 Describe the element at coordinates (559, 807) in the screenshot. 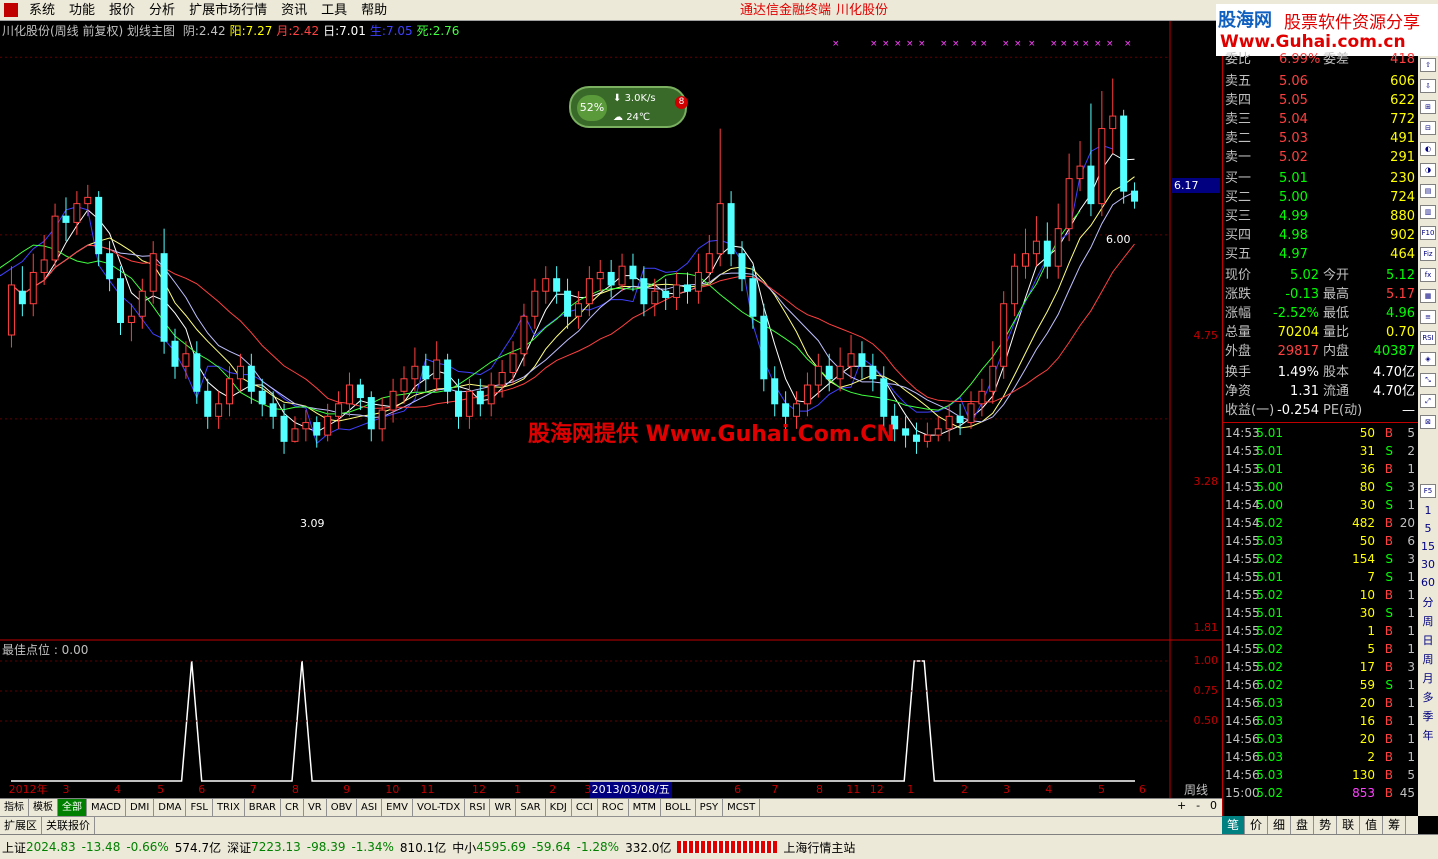

I see `indicator-tab-kdj: KDJ` at that location.